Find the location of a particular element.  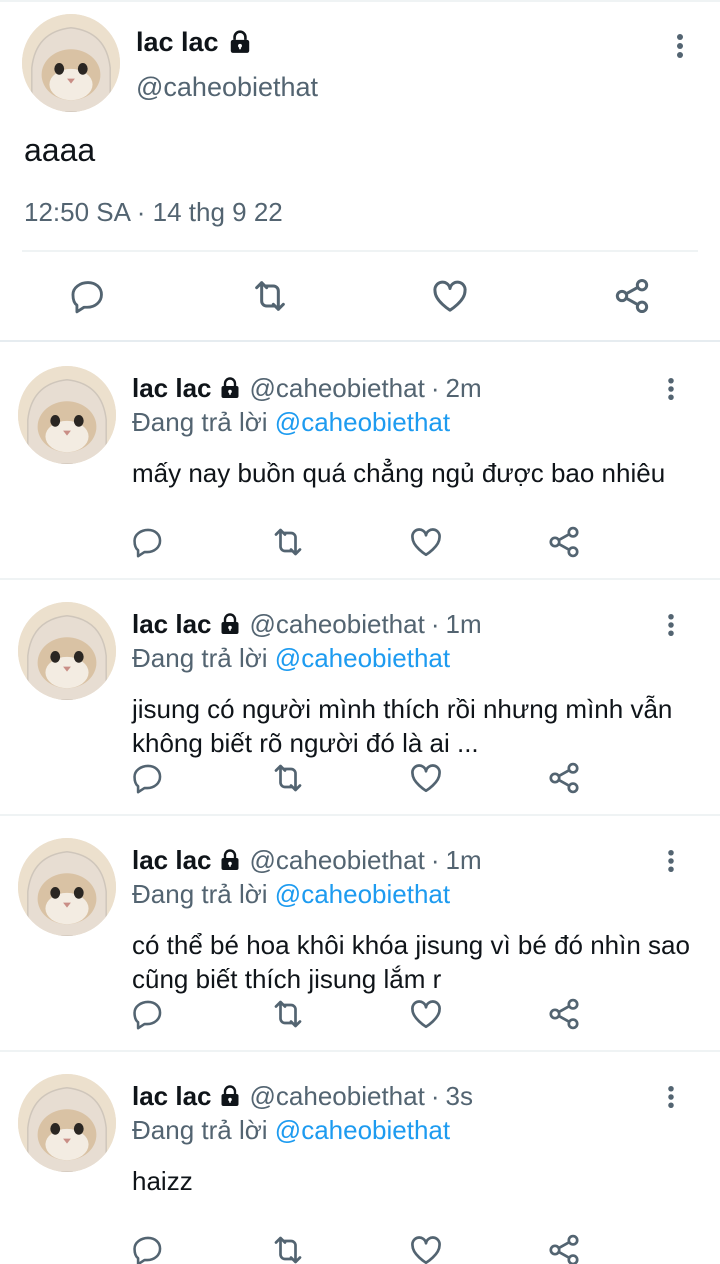

timestamp: 12:50 SA · 14 thg 9 22 is located at coordinates (153, 212).